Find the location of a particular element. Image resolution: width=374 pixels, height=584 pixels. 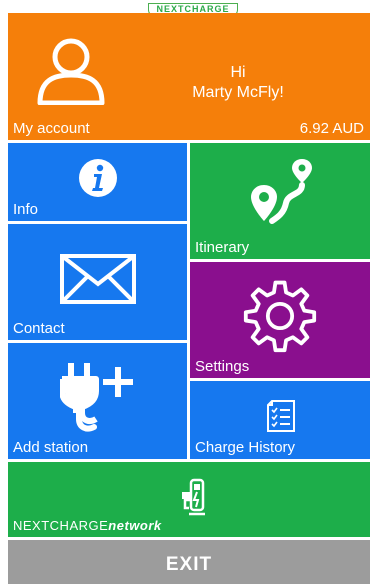

add-station-tile: Add station is located at coordinates (97, 401).